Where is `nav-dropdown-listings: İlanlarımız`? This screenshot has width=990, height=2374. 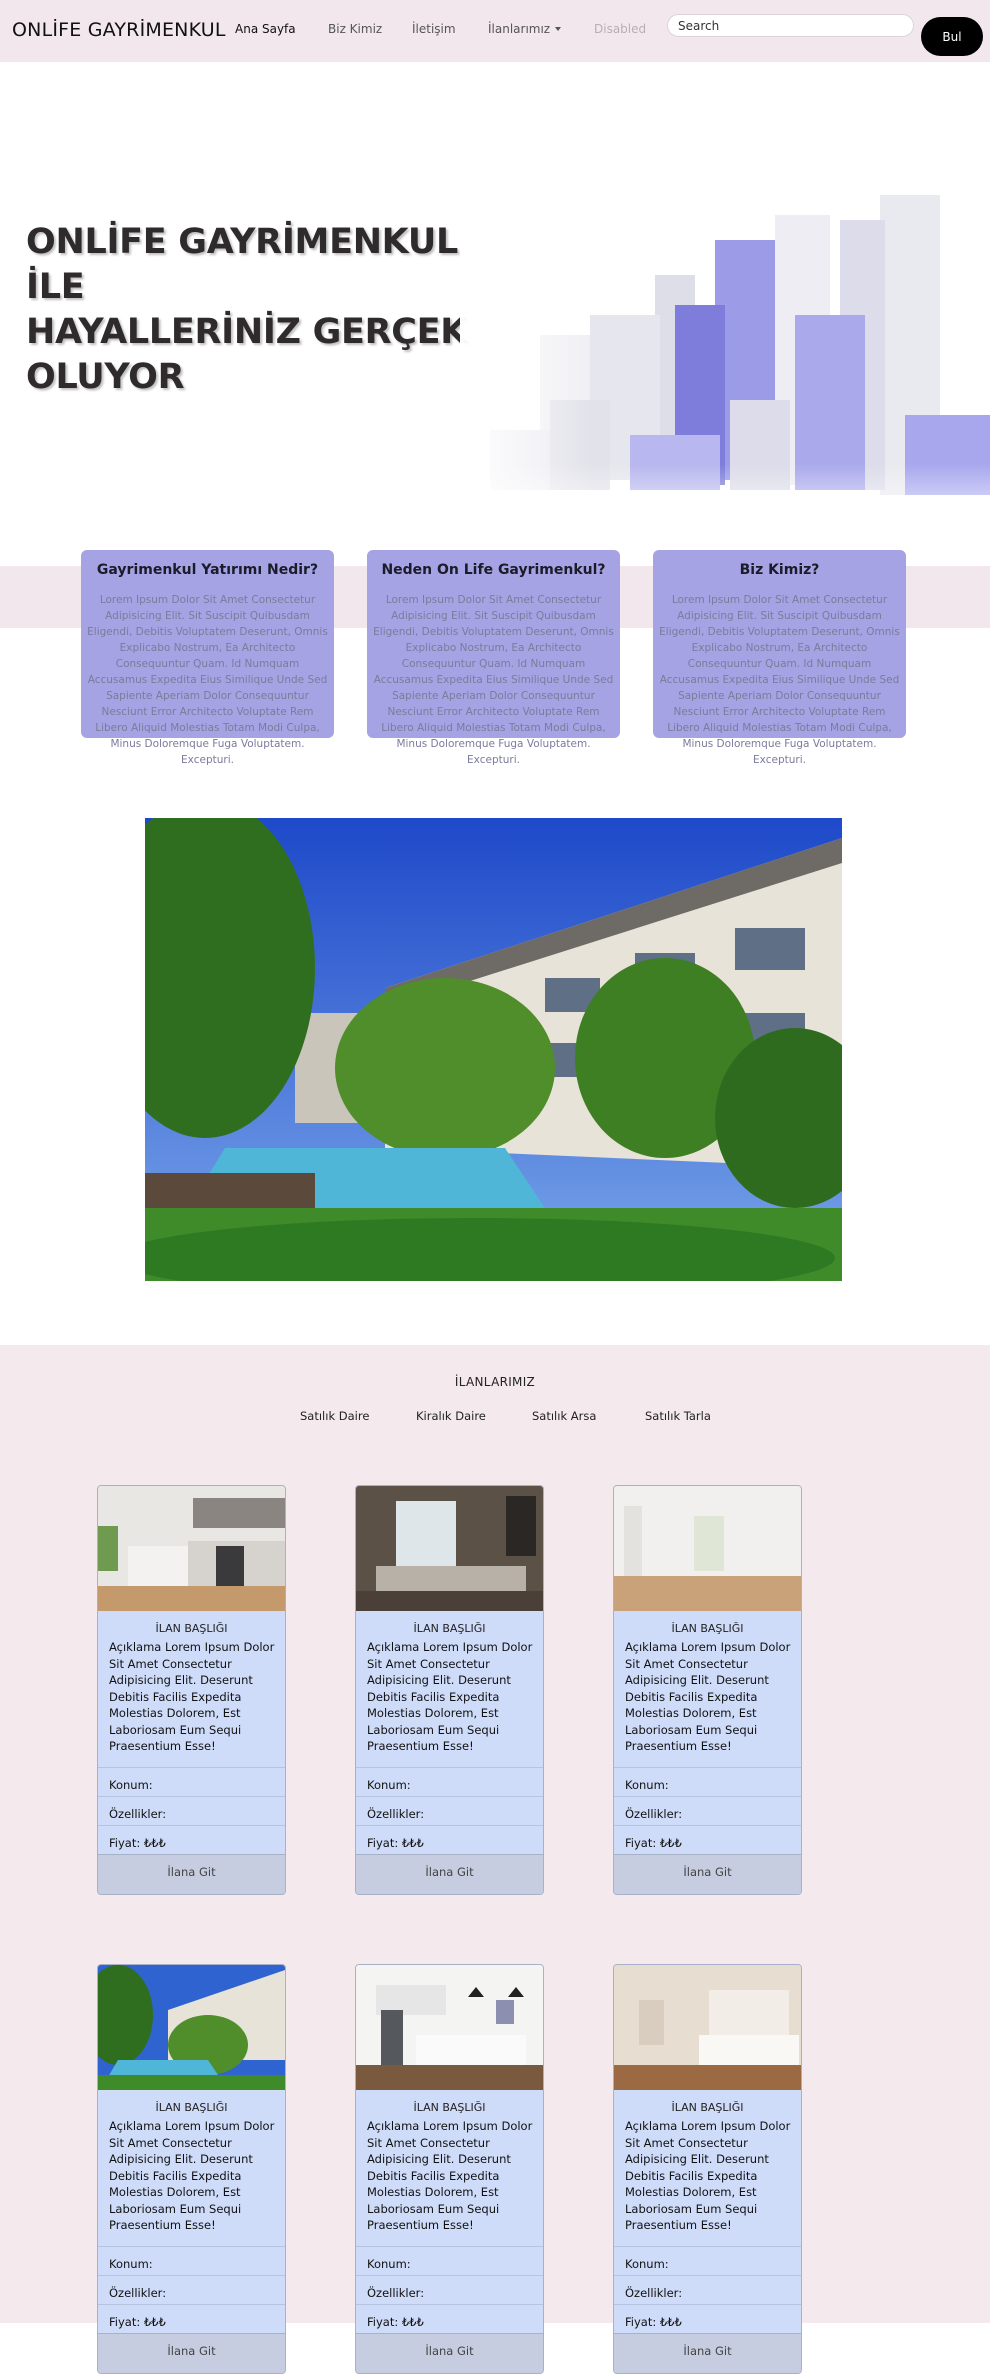
nav-dropdown-listings: İlanlarımız is located at coordinates (525, 29).